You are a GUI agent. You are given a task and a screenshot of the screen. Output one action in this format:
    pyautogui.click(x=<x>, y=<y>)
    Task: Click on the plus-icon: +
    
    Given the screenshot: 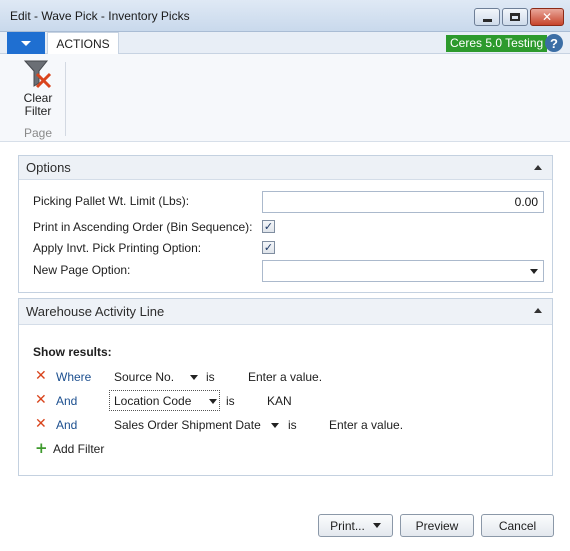 What is the action you would take?
    pyautogui.click(x=41, y=448)
    